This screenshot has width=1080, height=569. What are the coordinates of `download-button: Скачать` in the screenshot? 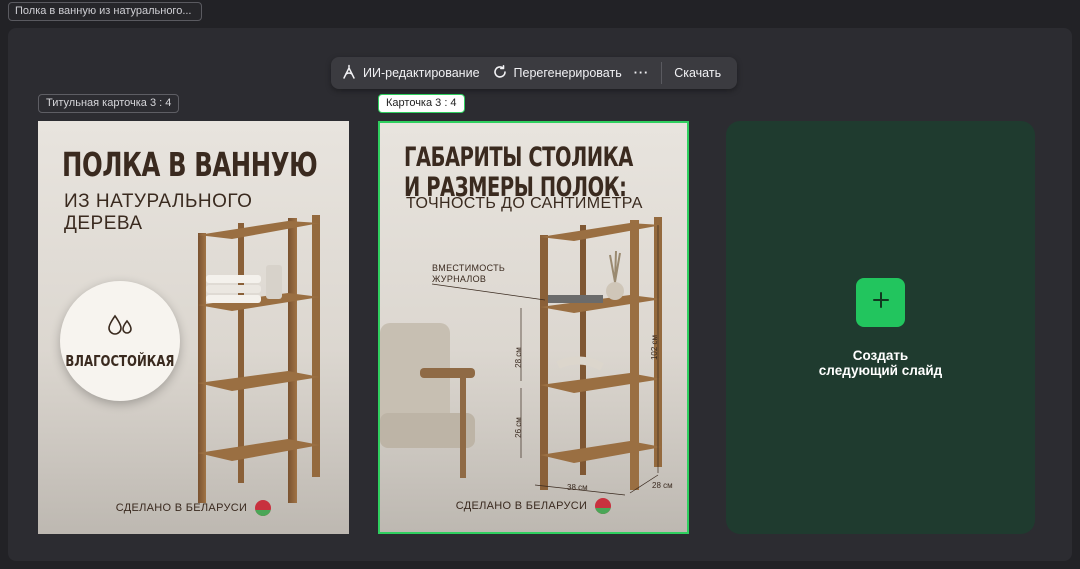 It's located at (697, 73).